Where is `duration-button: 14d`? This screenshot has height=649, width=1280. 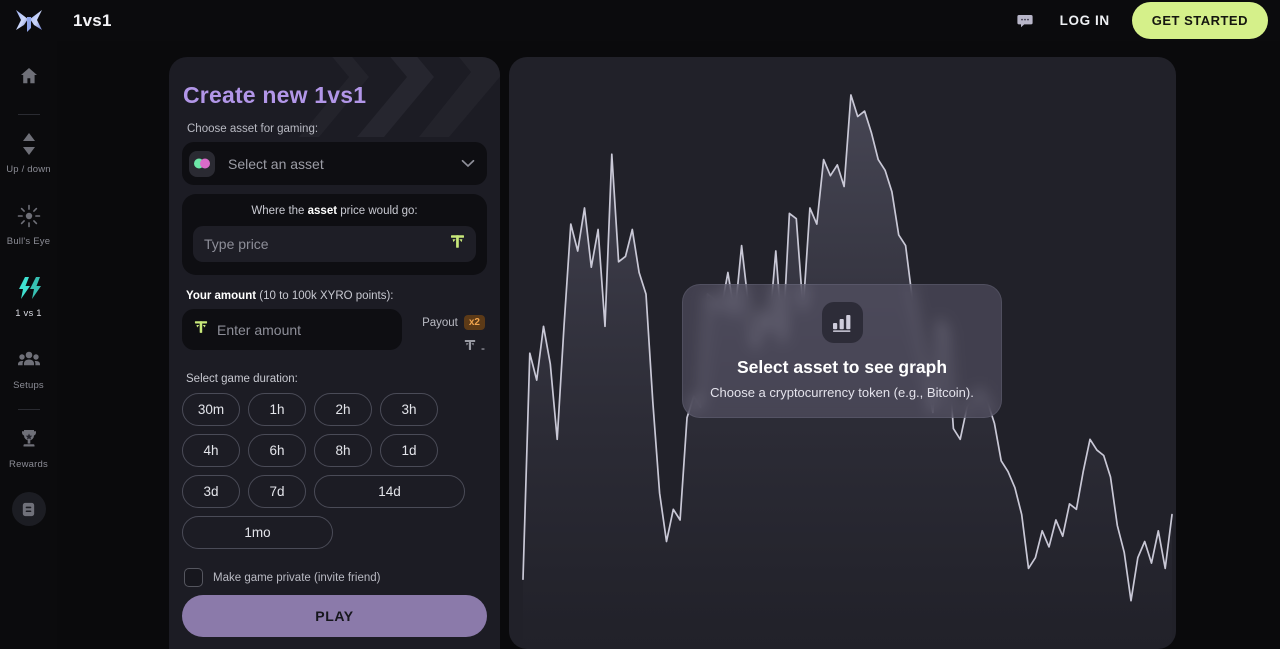 duration-button: 14d is located at coordinates (389, 491).